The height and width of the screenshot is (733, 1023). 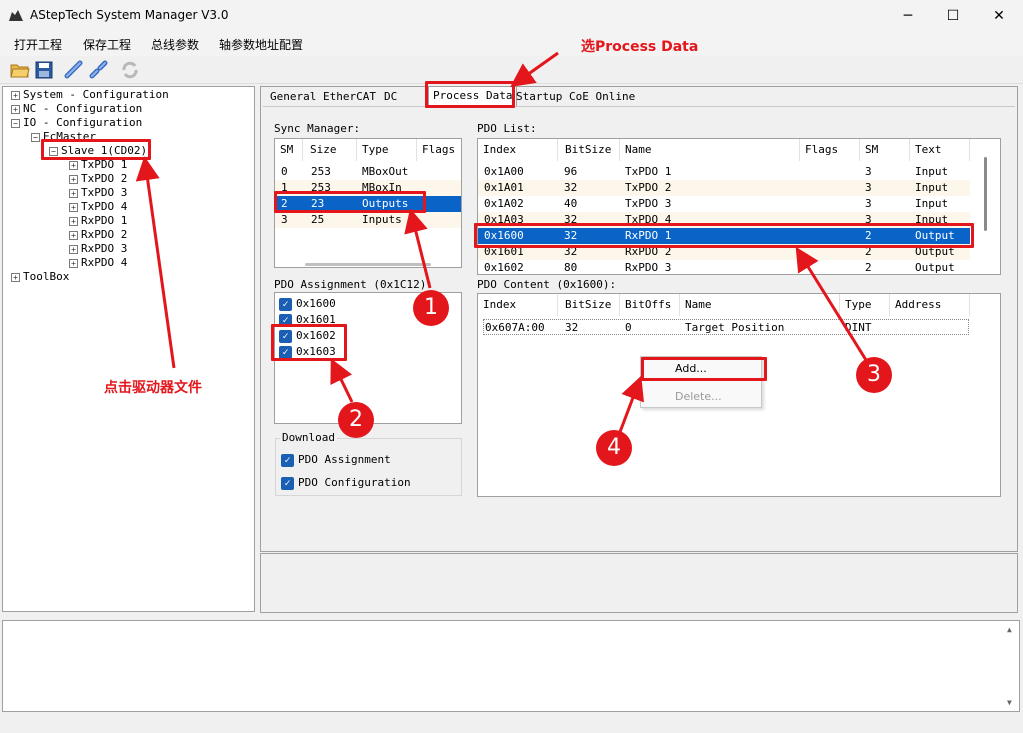 I want to click on tree-pdo-item: + TxPDO 3, so click(x=98, y=193).